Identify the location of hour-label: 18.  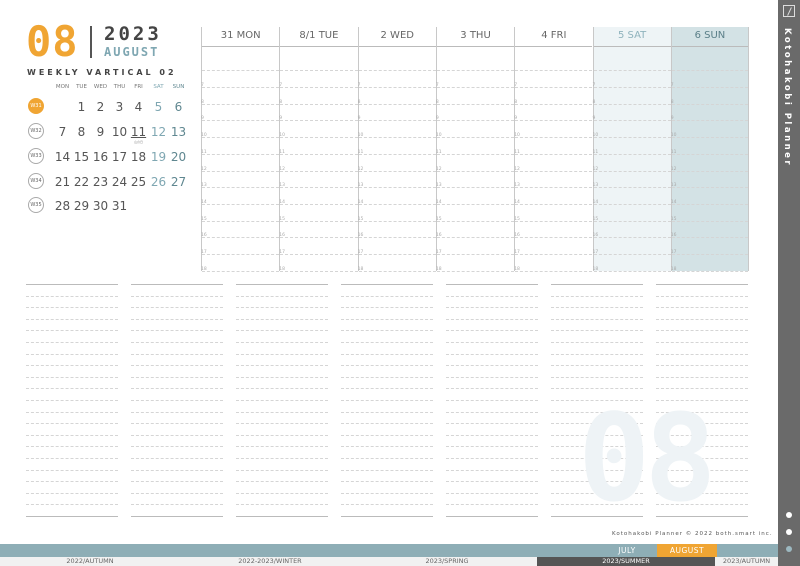
(673, 269).